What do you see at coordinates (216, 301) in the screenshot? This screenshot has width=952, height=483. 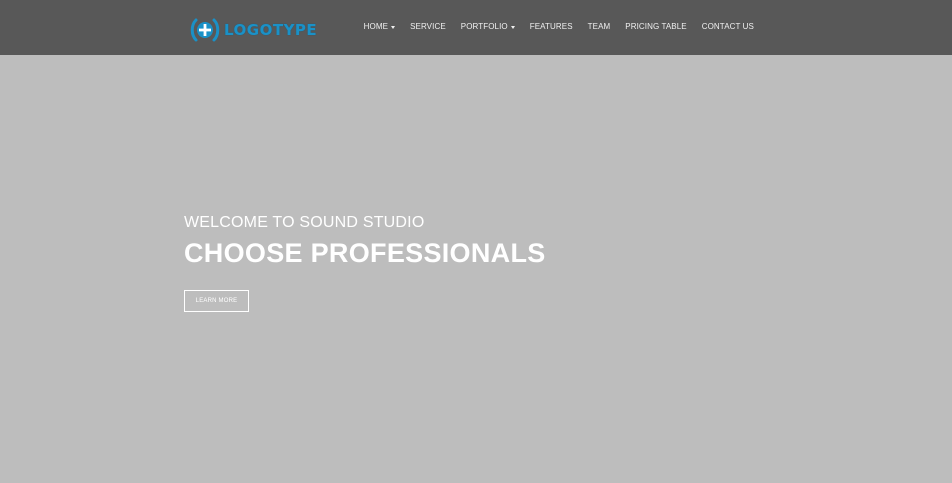 I see `learn-more-button: LEARN MORE` at bounding box center [216, 301].